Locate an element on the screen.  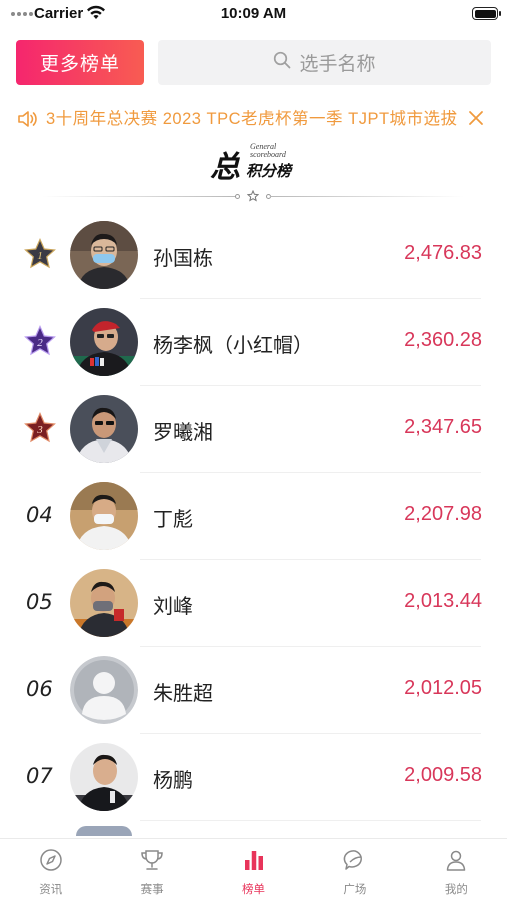
tab-events: 赛事 is located at coordinates (151, 869).